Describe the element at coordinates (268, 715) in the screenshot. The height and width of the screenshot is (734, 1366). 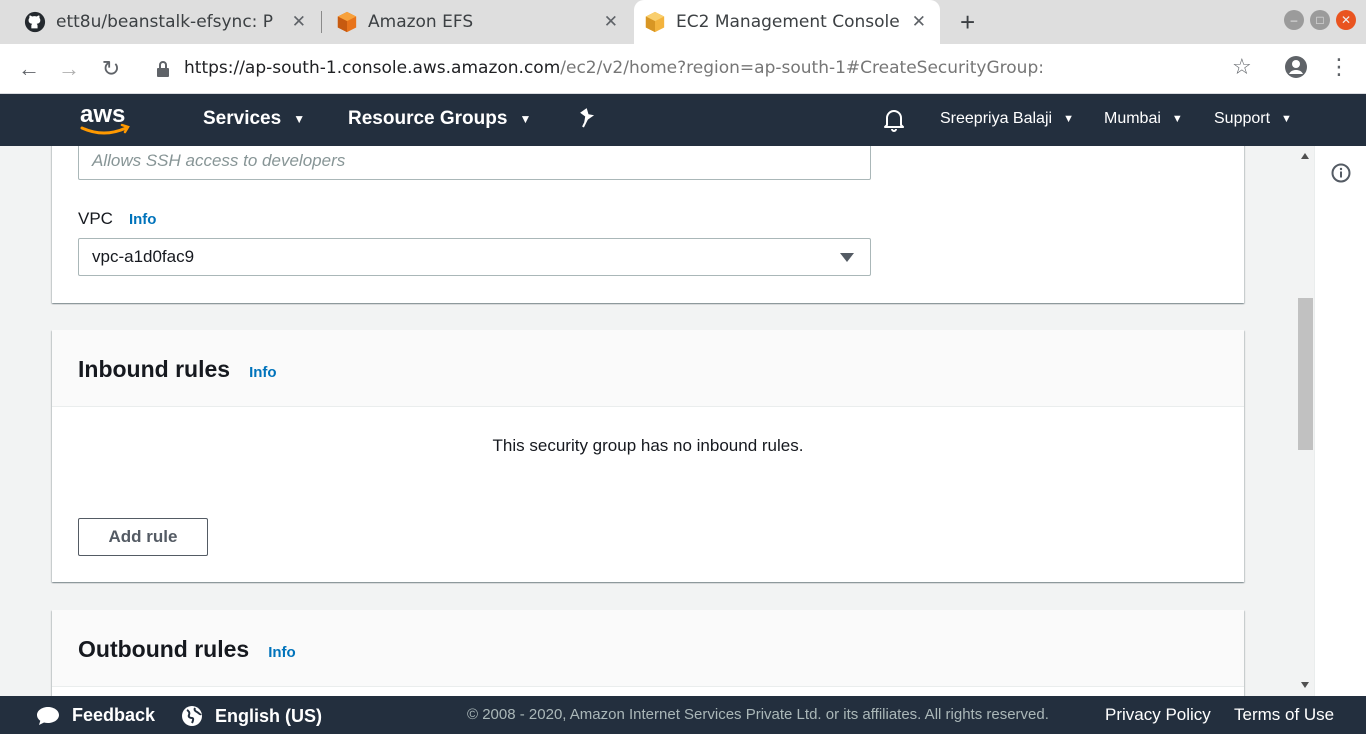
I see `language-label: English (US)` at that location.